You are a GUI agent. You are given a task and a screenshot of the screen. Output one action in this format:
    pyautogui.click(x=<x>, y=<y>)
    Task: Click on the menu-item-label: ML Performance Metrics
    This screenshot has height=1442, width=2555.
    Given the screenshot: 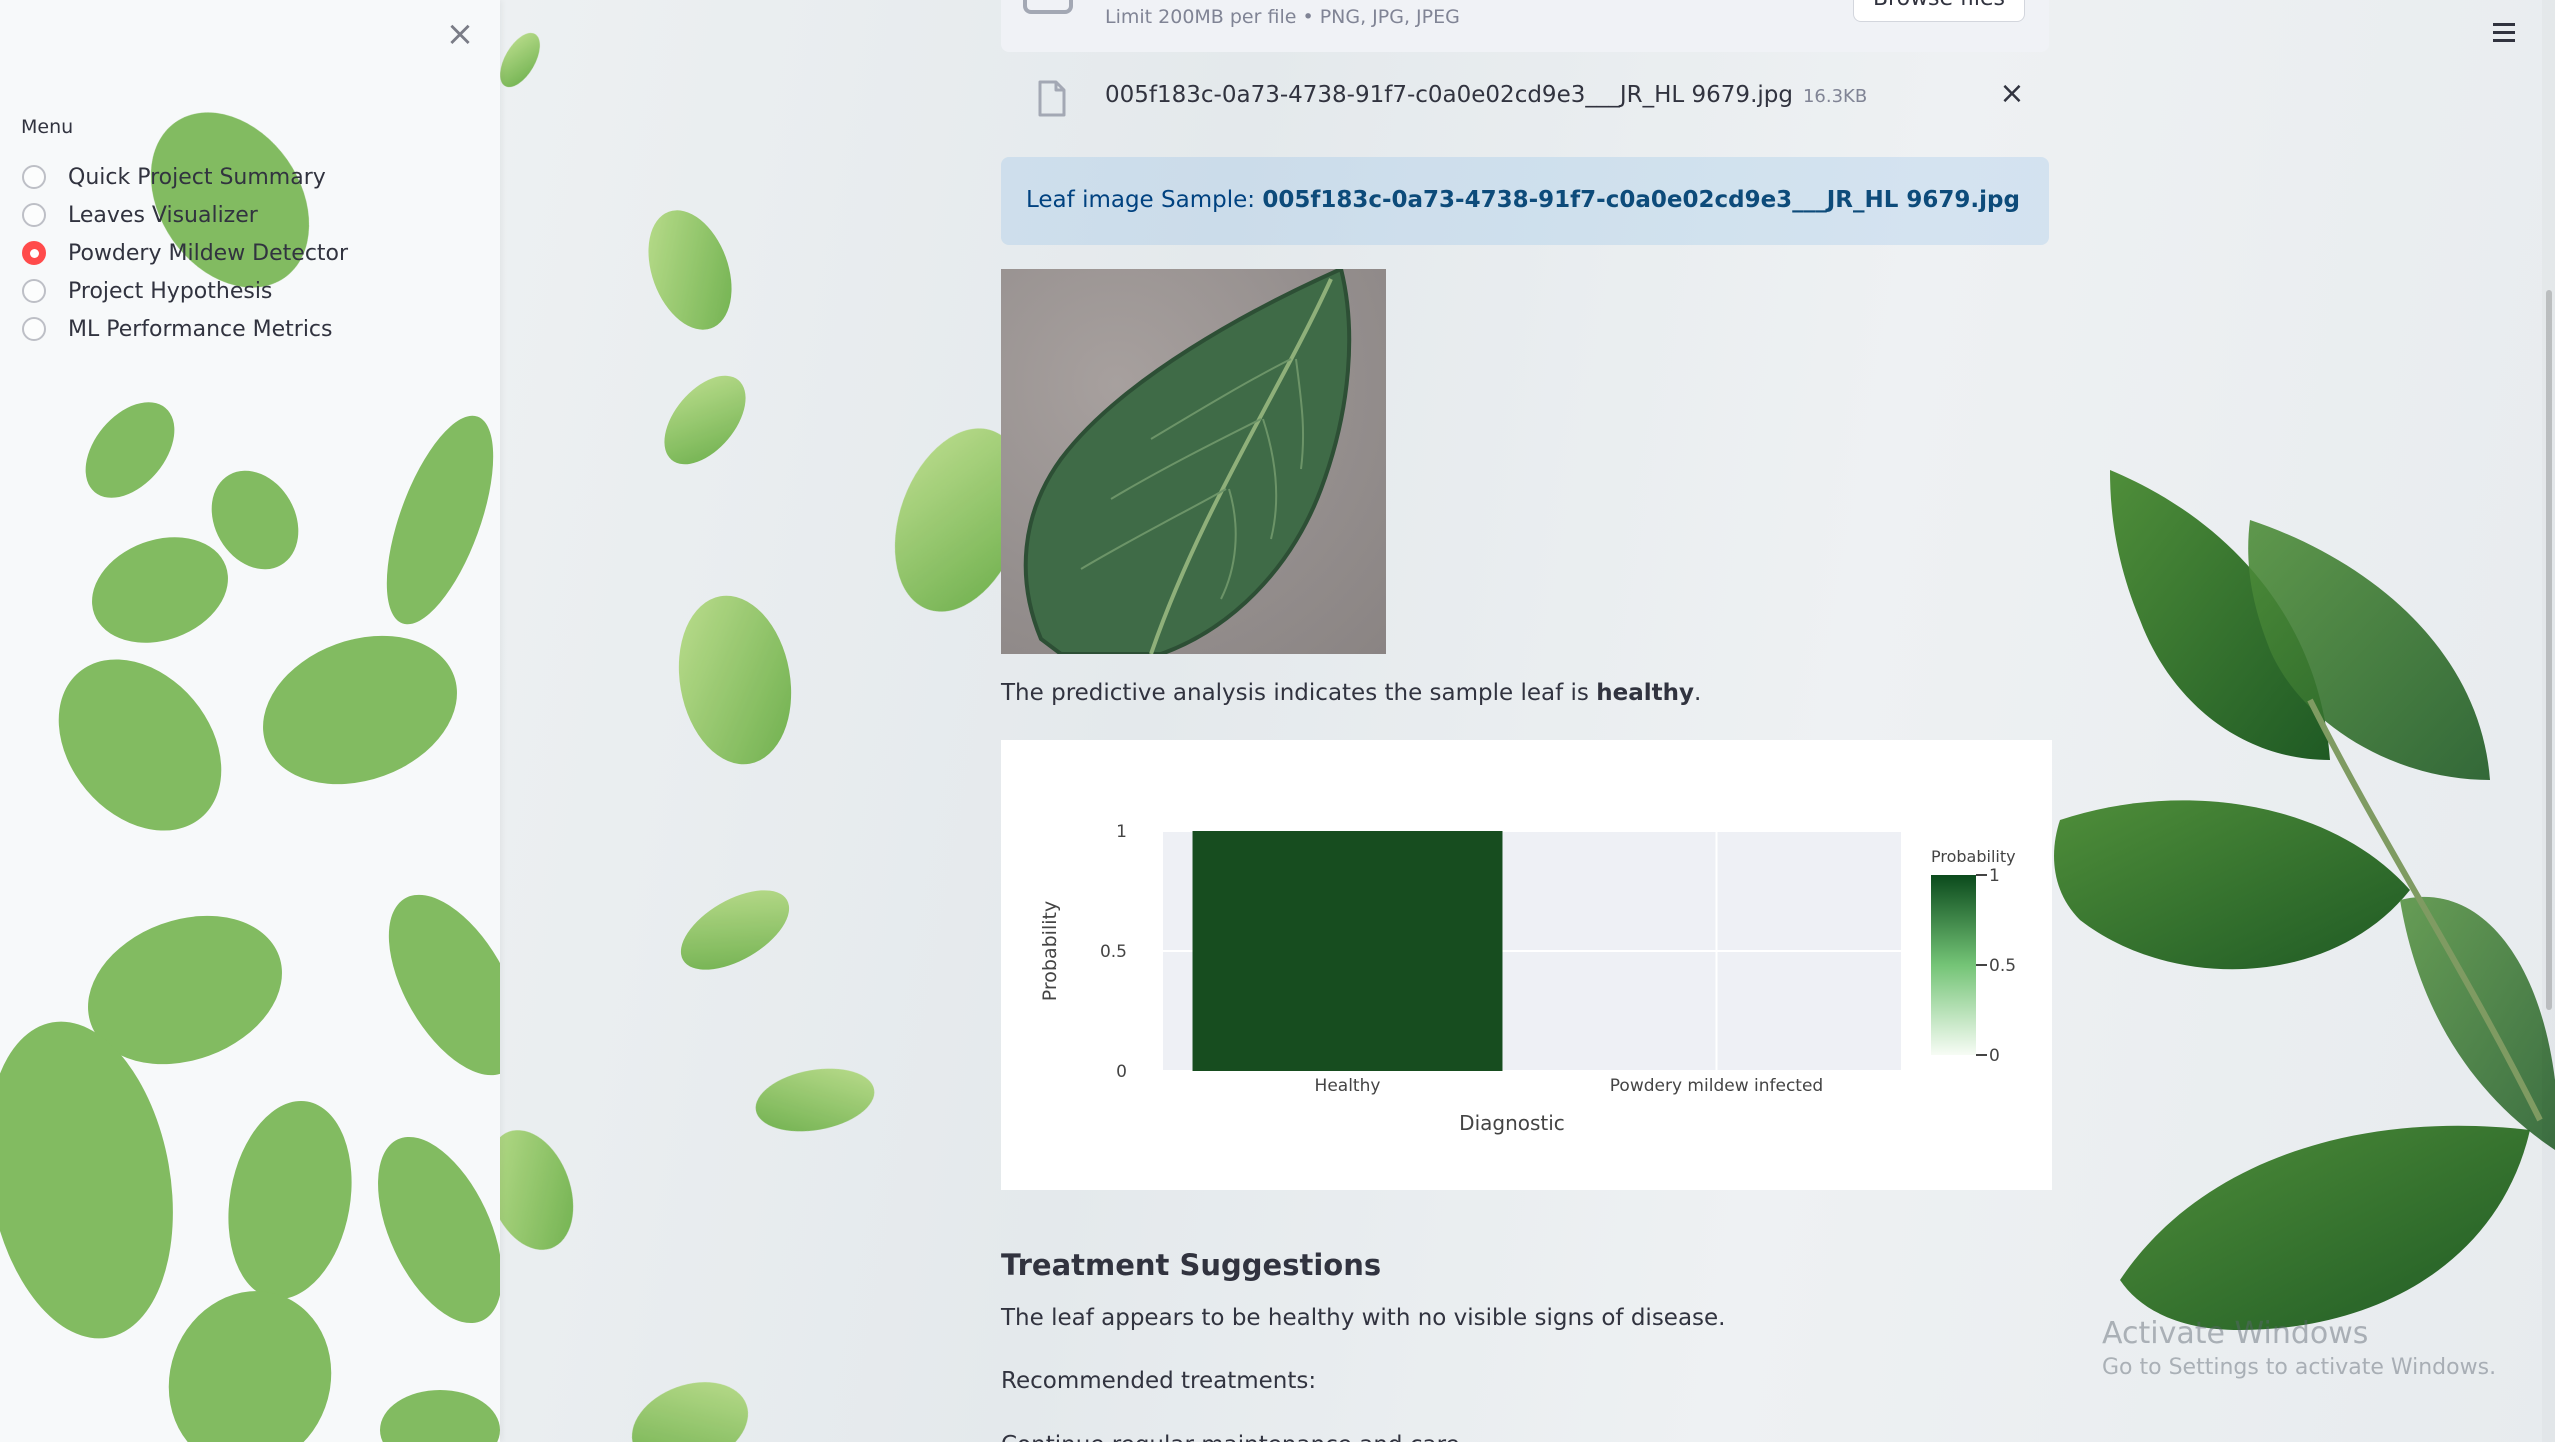 What is the action you would take?
    pyautogui.click(x=200, y=329)
    